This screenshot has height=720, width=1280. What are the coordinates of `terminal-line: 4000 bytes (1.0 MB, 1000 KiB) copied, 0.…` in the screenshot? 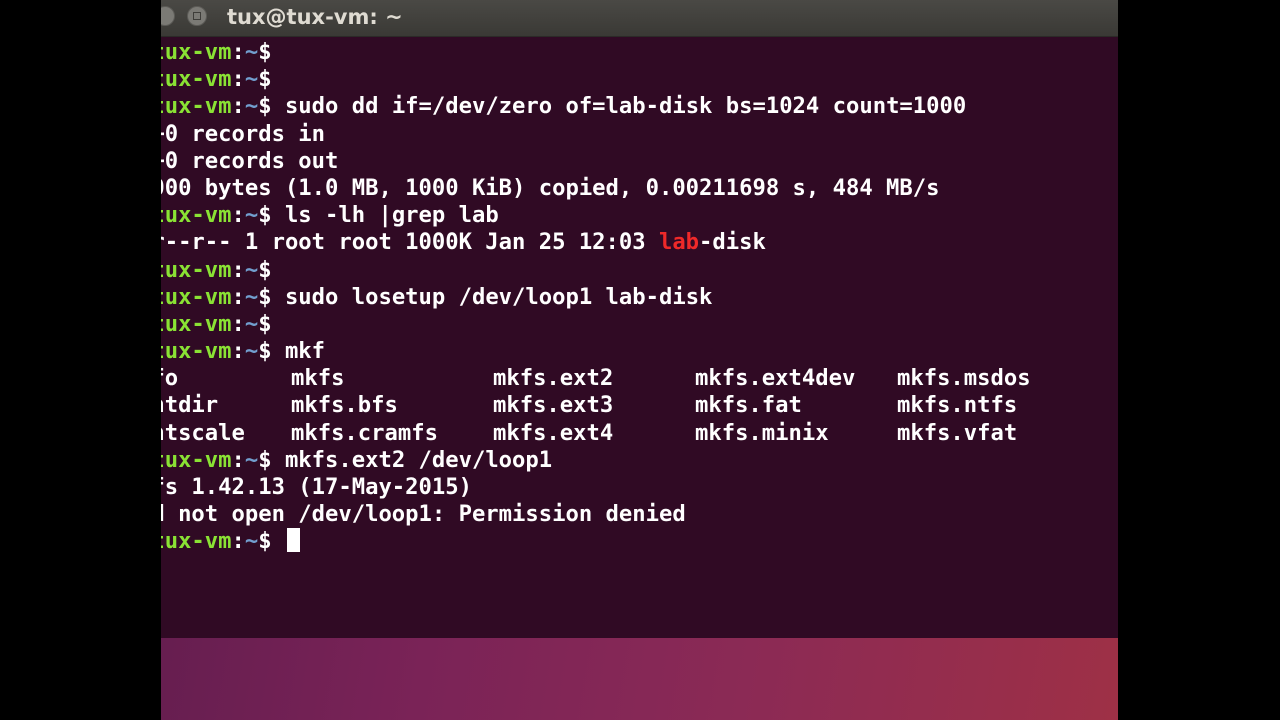 It's located at (596, 188).